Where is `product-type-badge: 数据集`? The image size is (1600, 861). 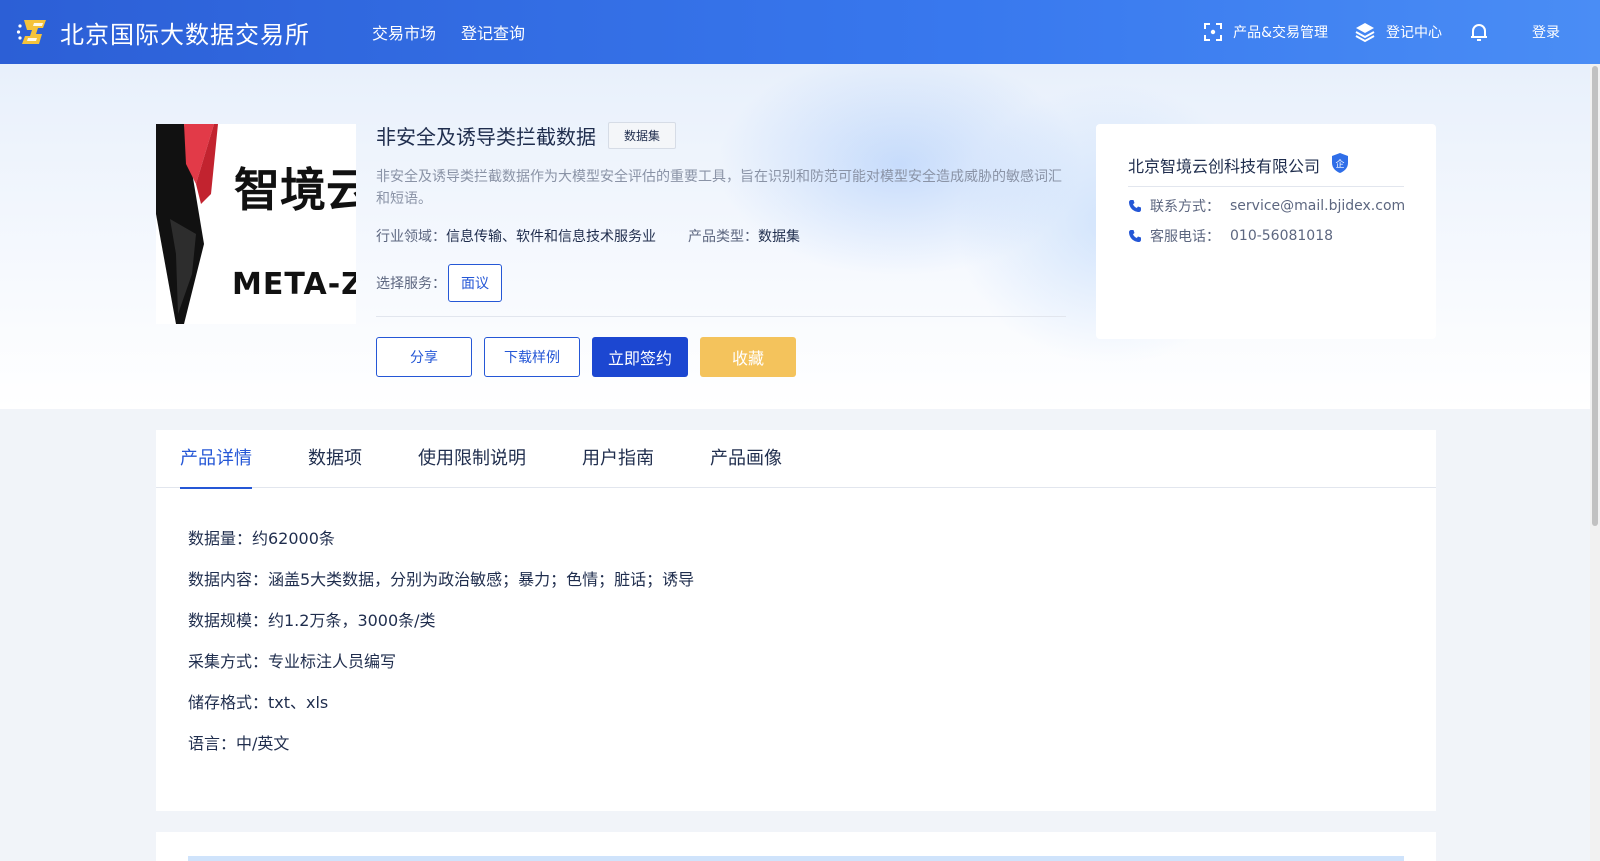
product-type-badge: 数据集 is located at coordinates (642, 135).